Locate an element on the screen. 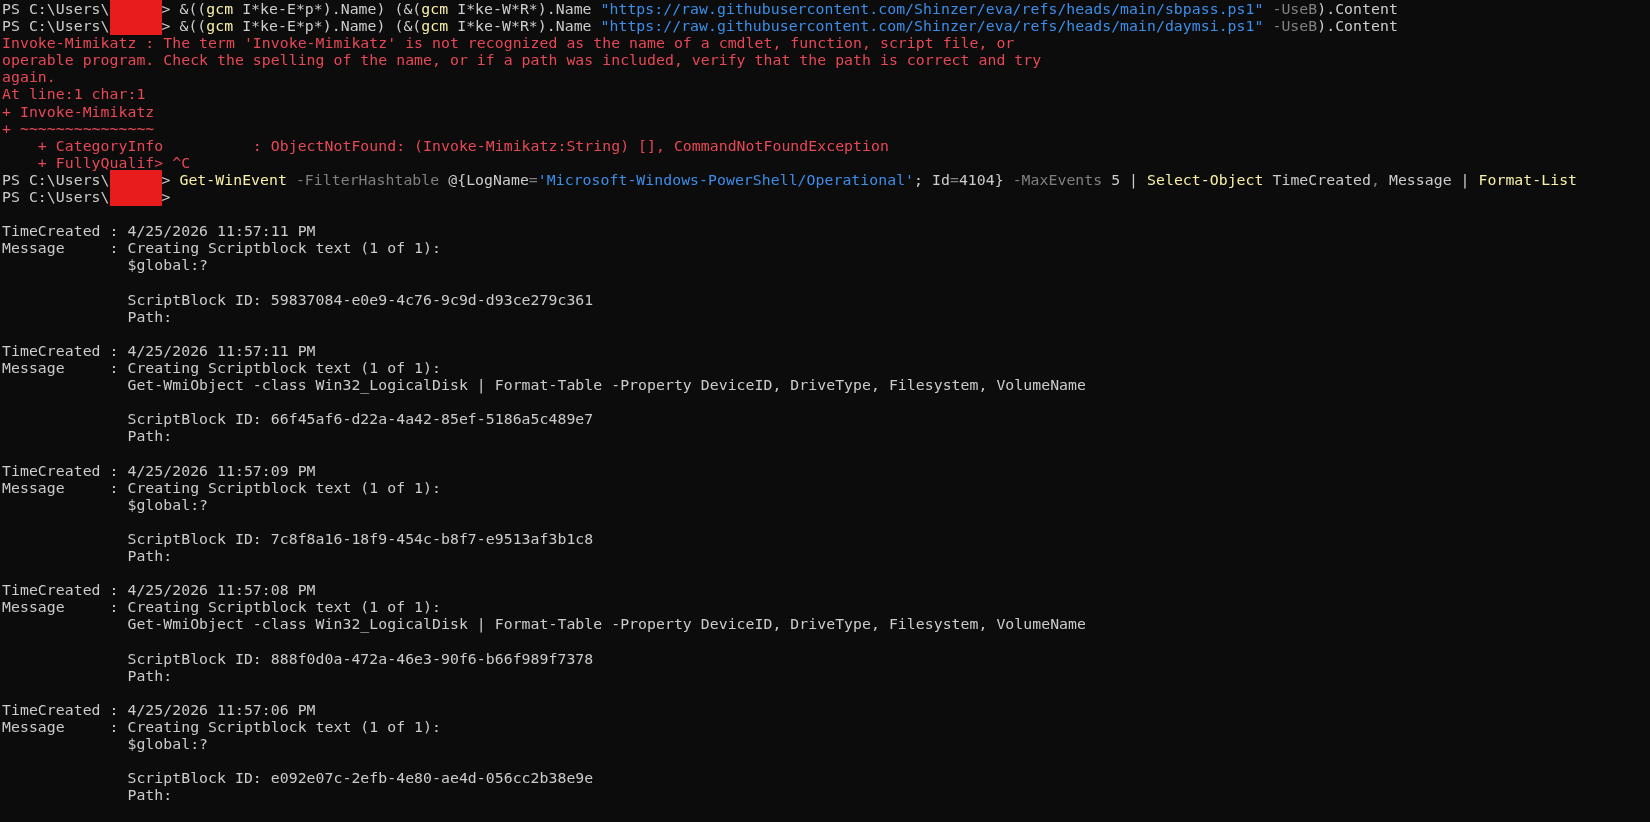 The width and height of the screenshot is (1650, 822). terminal-text: @{LogName is located at coordinates (488, 179).